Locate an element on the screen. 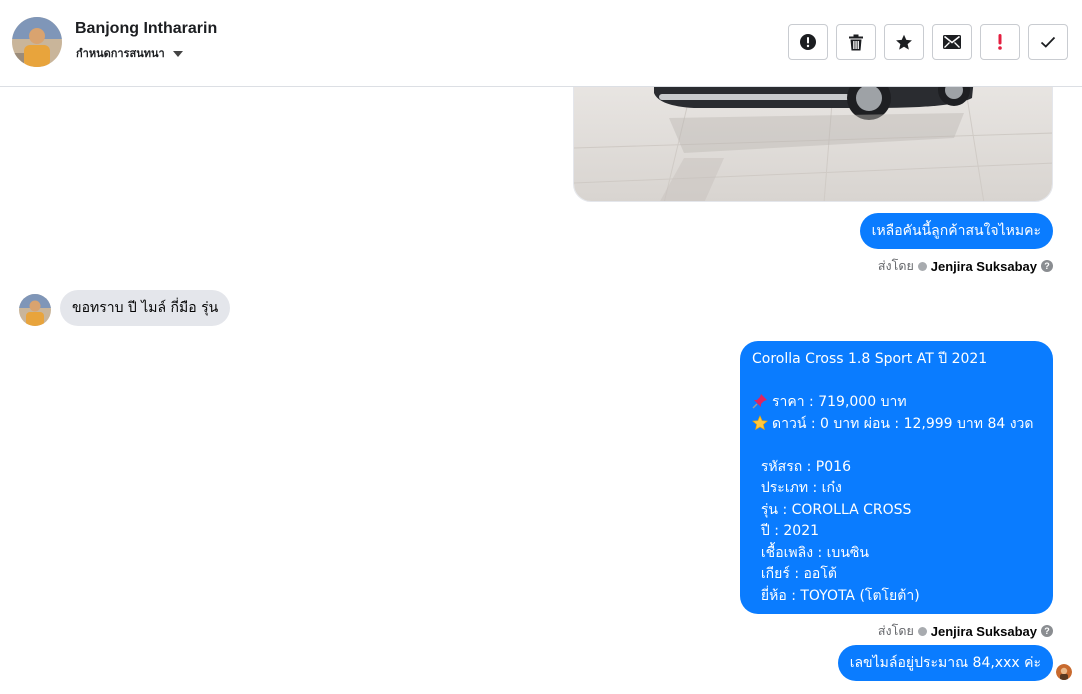 This screenshot has width=1082, height=694. pushpin-icon is located at coordinates (759, 401).